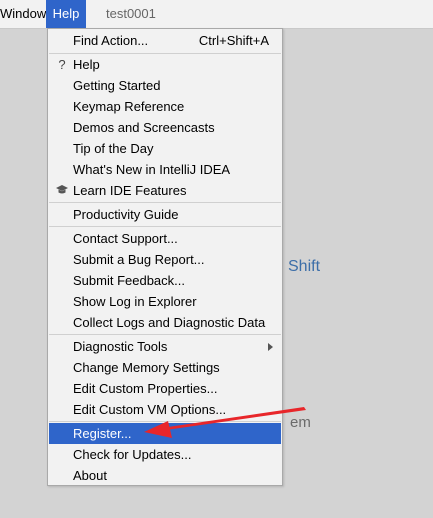 Image resolution: width=433 pixels, height=518 pixels. What do you see at coordinates (66, 14) in the screenshot?
I see `menu-help: Help` at bounding box center [66, 14].